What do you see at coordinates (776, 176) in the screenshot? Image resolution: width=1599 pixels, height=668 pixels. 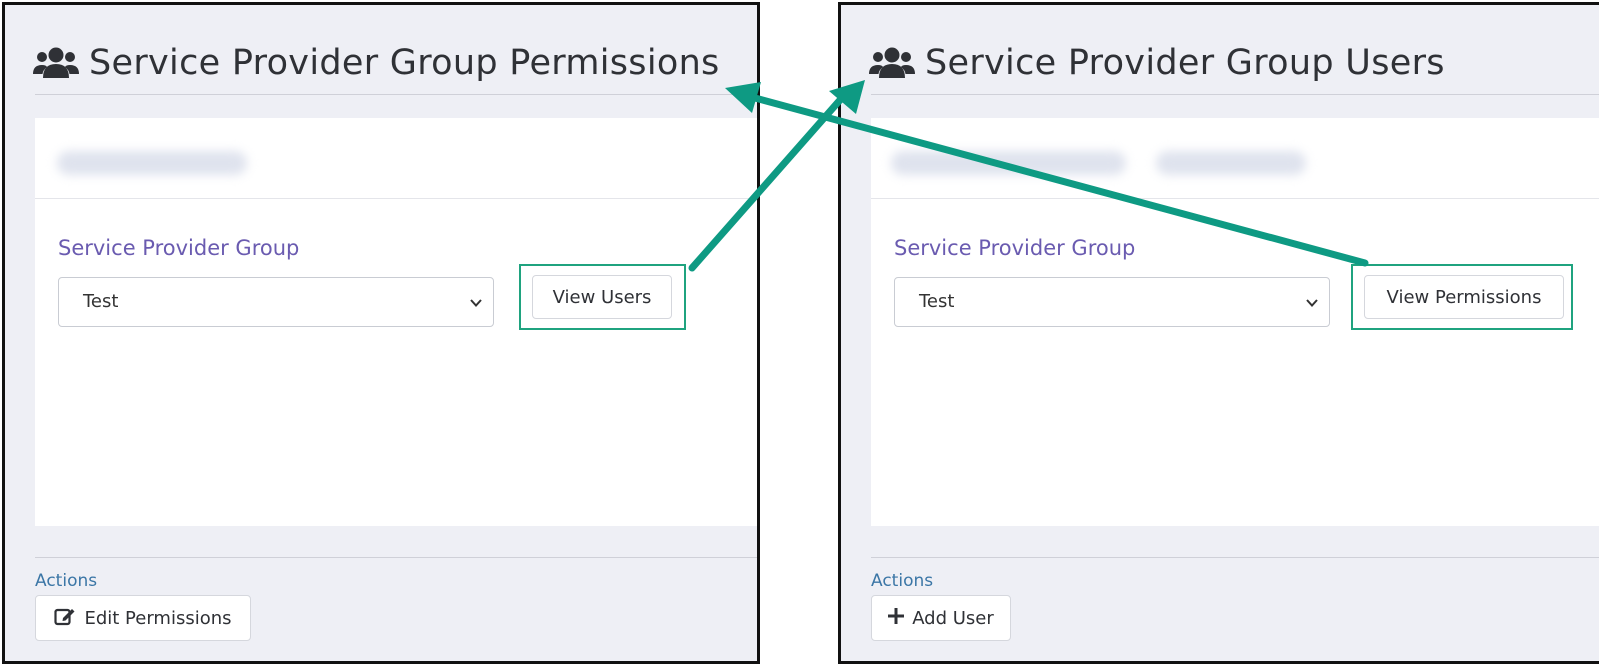 I see `arrow-to-users` at bounding box center [776, 176].